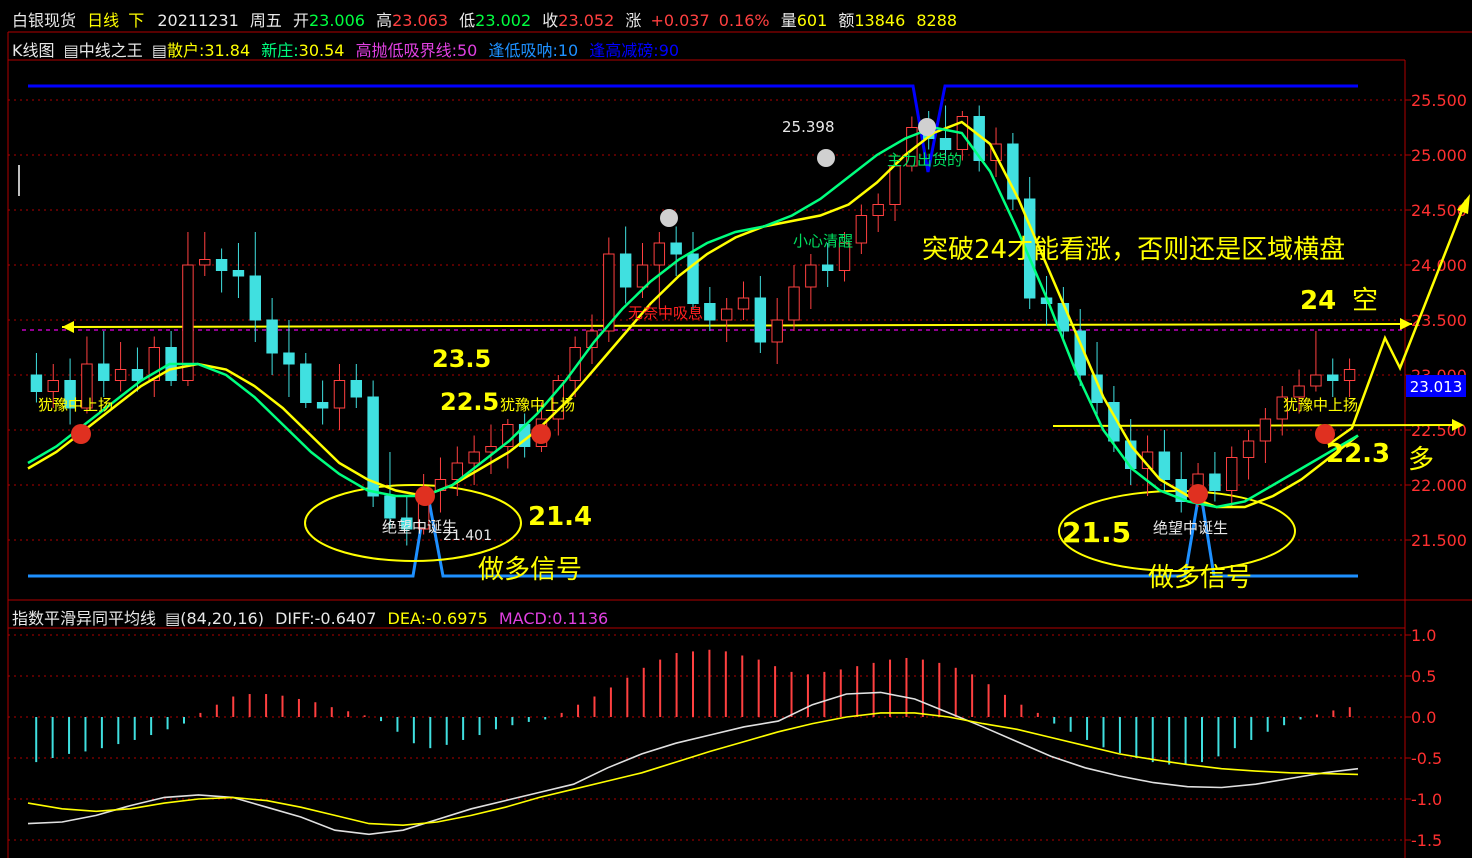  What do you see at coordinates (1096, 532) in the screenshot?
I see `level-21-5: 21.5` at bounding box center [1096, 532].